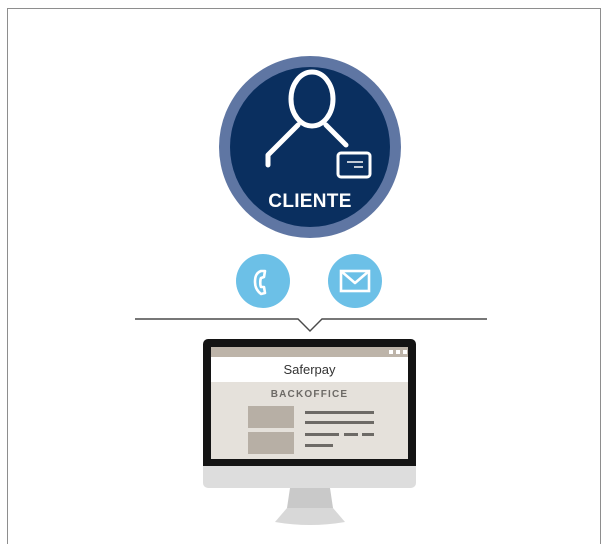  What do you see at coordinates (310, 506) in the screenshot?
I see `monitor-stand` at bounding box center [310, 506].